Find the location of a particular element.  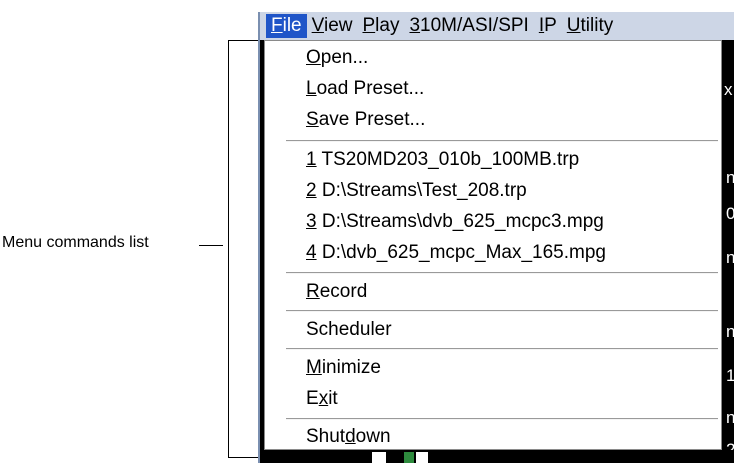

menu-mnemonic: F is located at coordinates (277, 25).